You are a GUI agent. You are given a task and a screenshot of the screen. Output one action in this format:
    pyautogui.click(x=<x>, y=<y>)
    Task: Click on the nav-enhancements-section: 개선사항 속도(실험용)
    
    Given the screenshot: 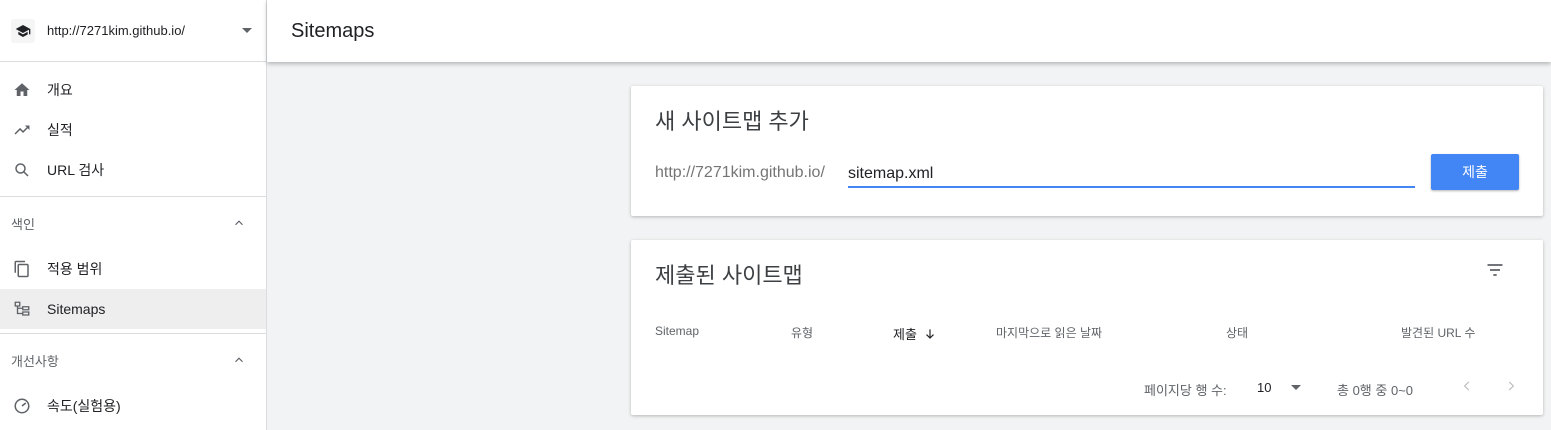 What is the action you would take?
    pyautogui.click(x=133, y=380)
    